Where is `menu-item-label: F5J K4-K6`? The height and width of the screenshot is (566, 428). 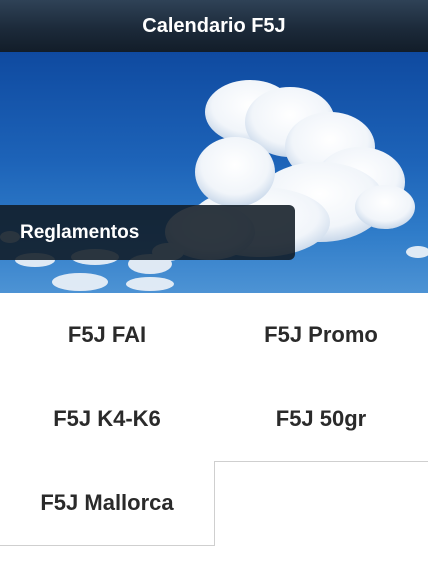 menu-item-label: F5J K4-K6 is located at coordinates (107, 418).